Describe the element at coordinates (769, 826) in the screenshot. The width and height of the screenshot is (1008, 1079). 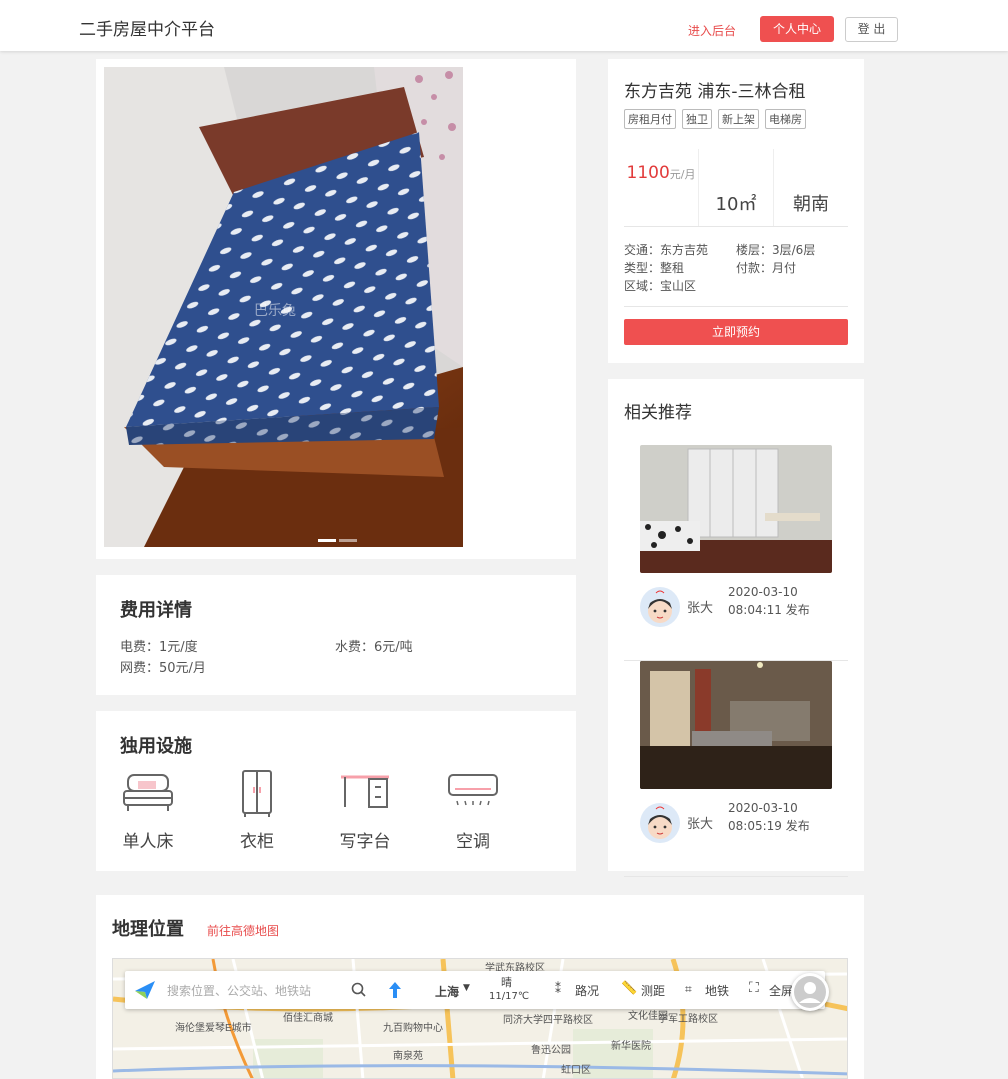
I see `recommend-date-time: 08:05:19 发布` at that location.